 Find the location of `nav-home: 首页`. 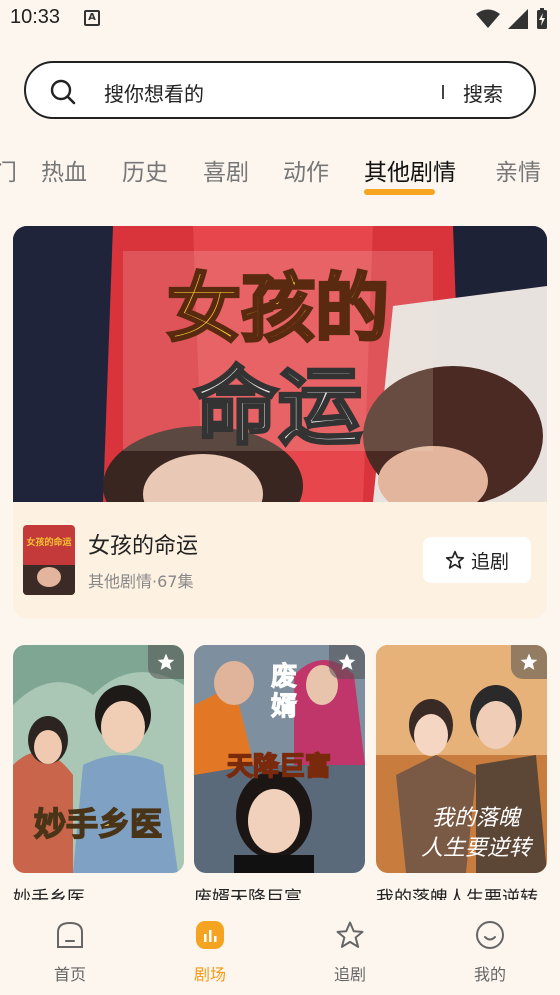

nav-home: 首页 is located at coordinates (70, 947).